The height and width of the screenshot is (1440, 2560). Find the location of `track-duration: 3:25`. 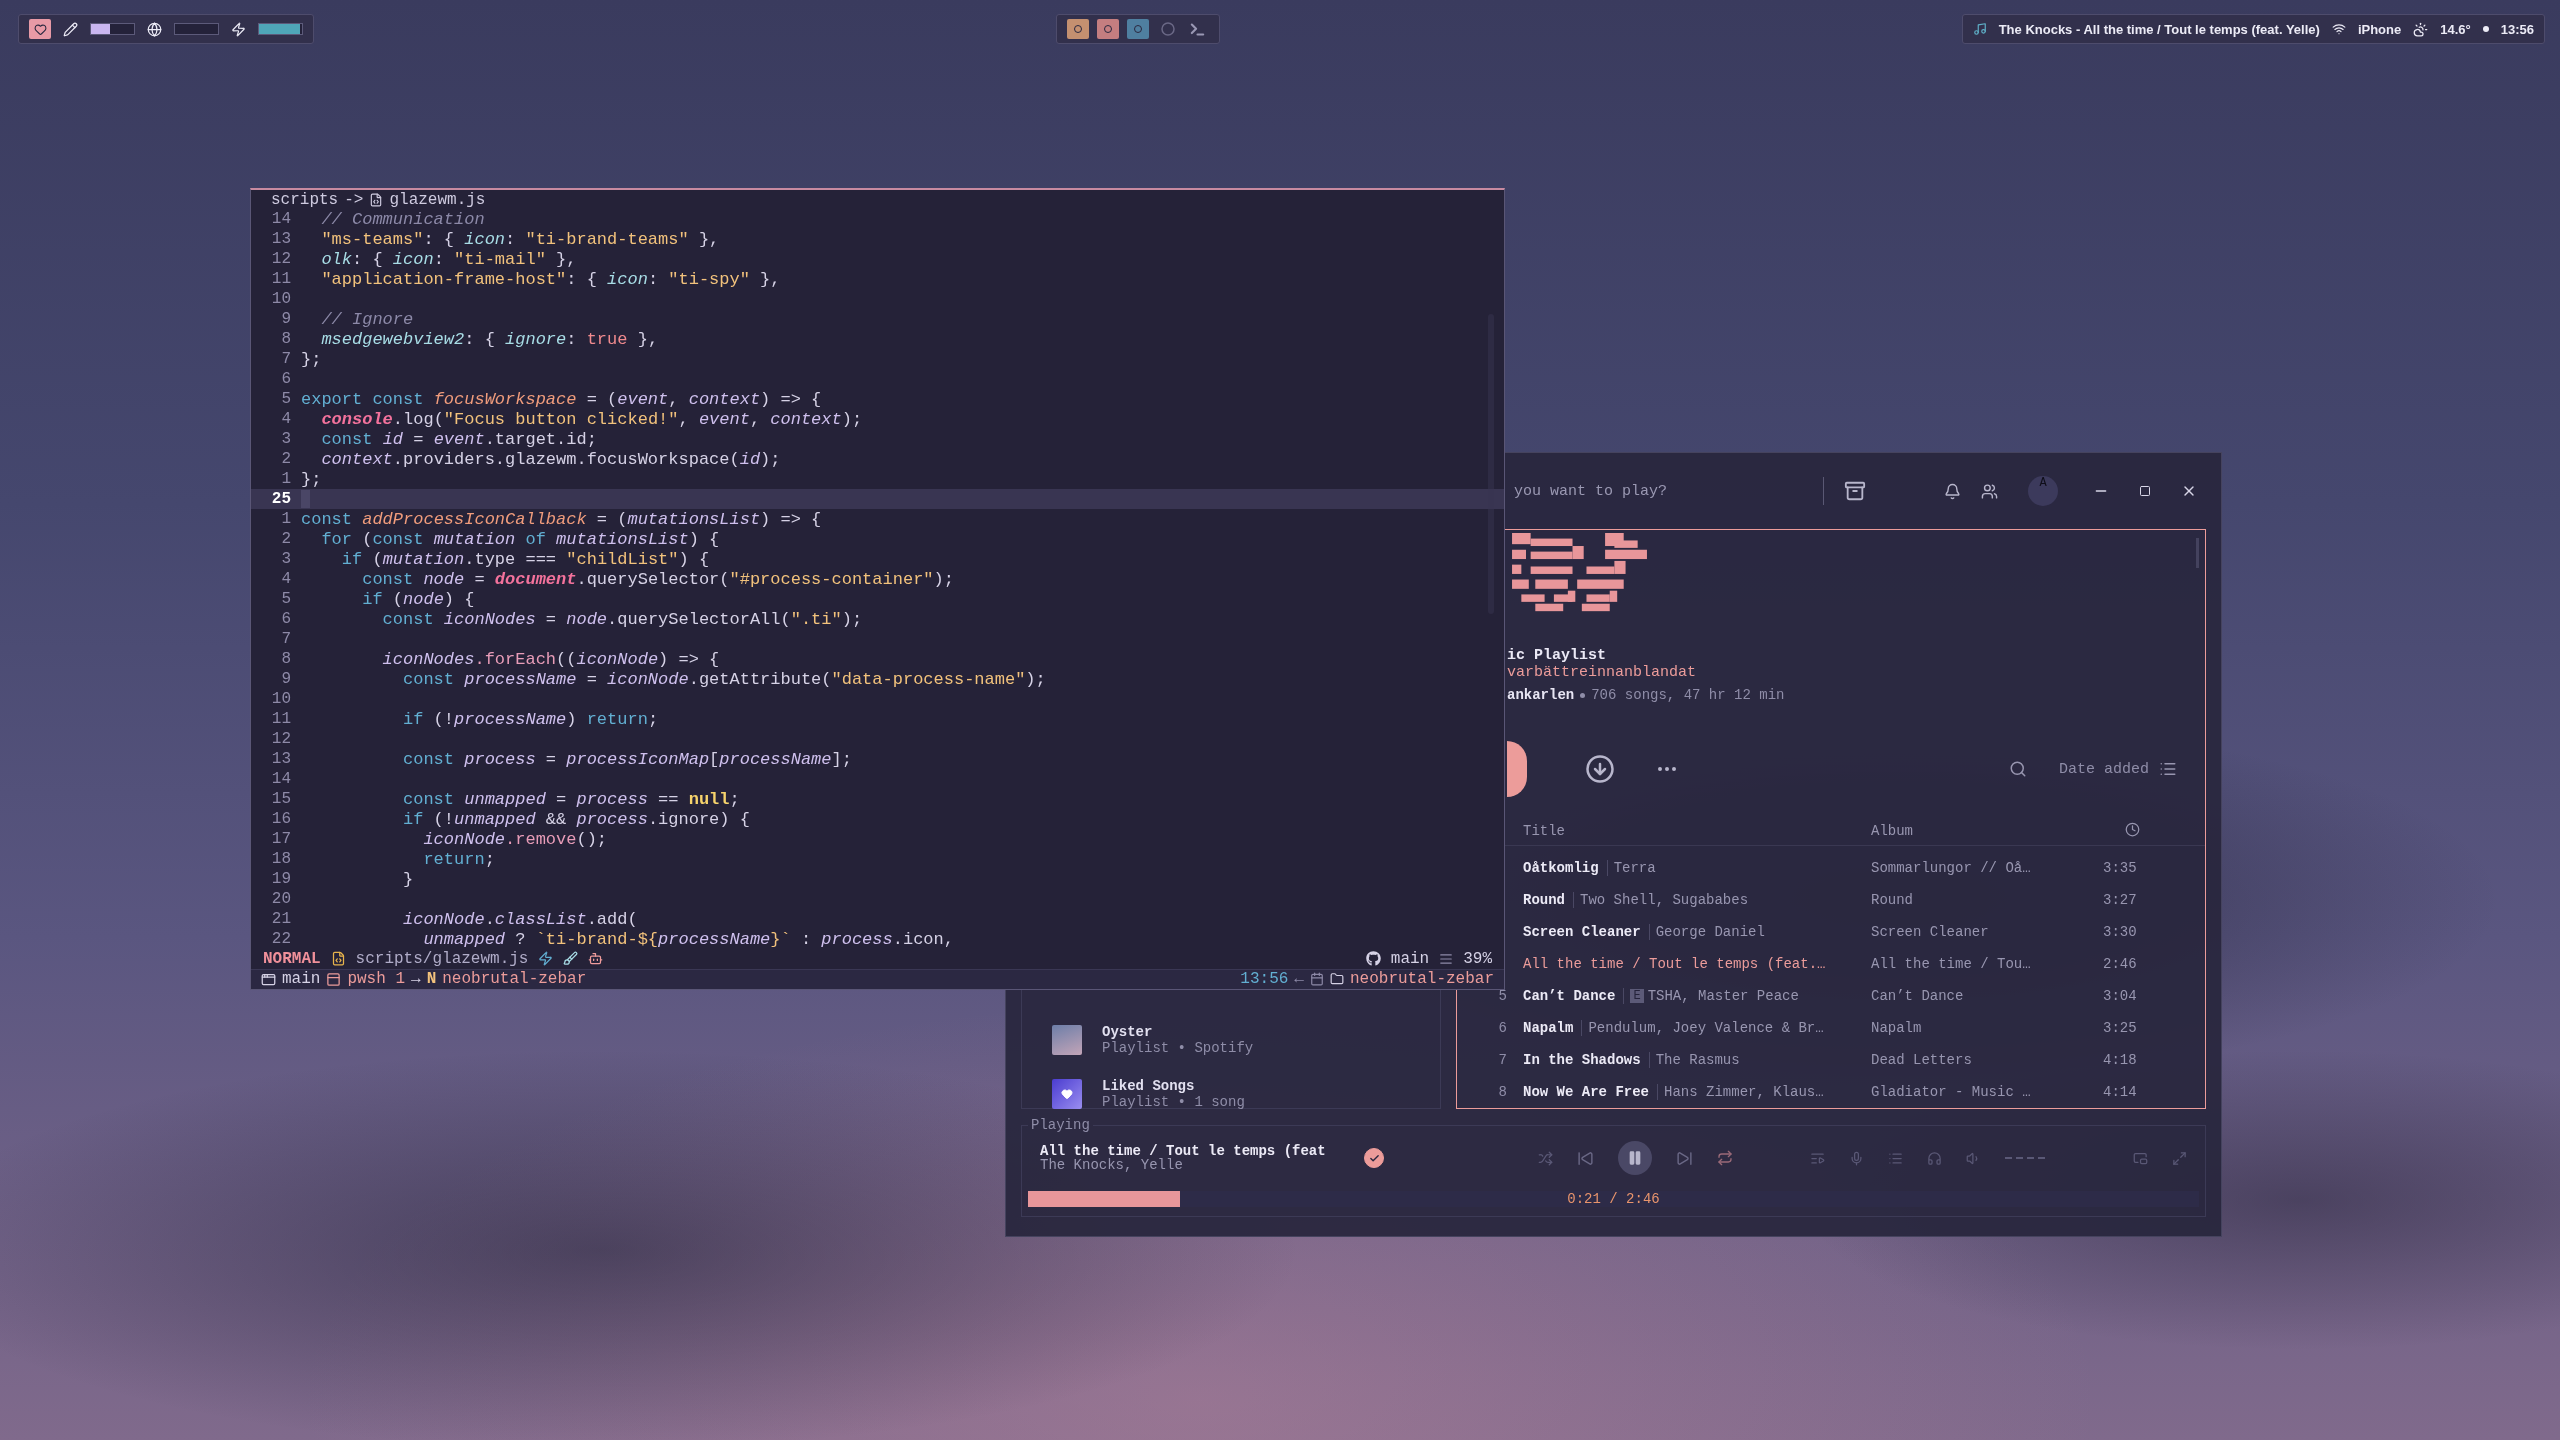

track-duration: 3:25 is located at coordinates (2120, 1028).